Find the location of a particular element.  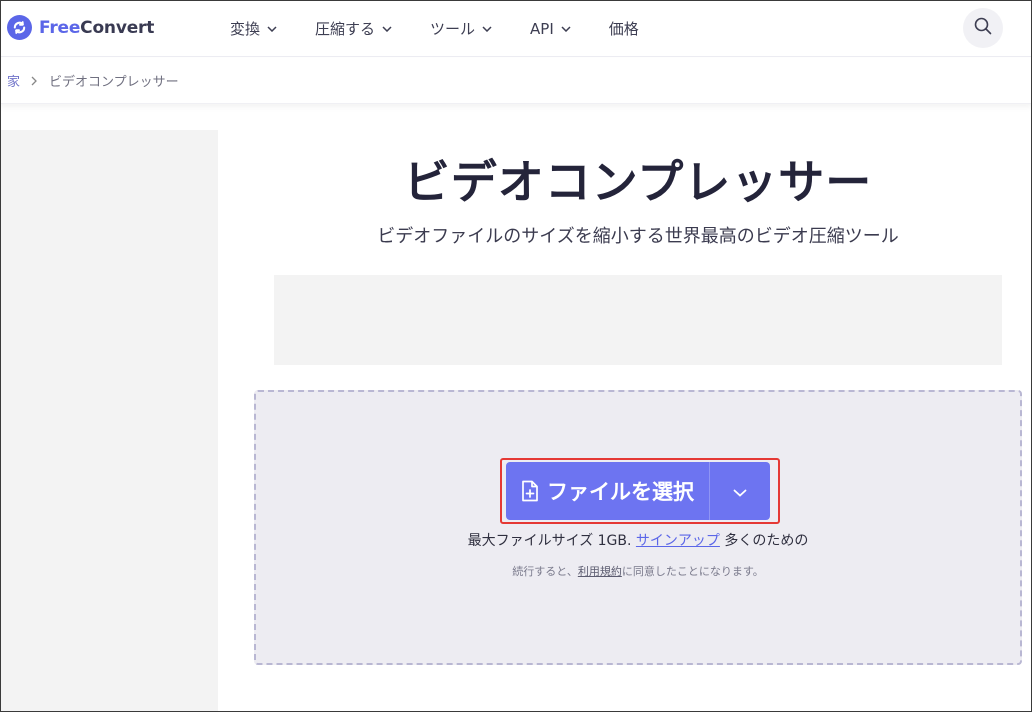

logo-text: FreeConvert is located at coordinates (96, 28).